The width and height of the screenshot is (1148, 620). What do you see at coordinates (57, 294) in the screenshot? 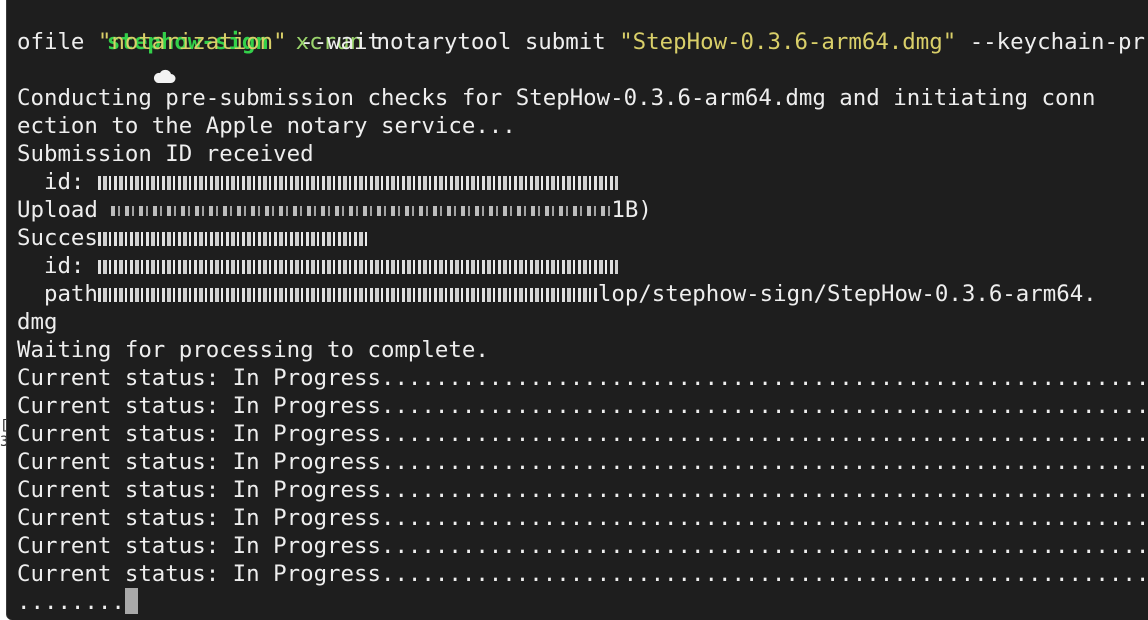
I see `path-label: path` at bounding box center [57, 294].